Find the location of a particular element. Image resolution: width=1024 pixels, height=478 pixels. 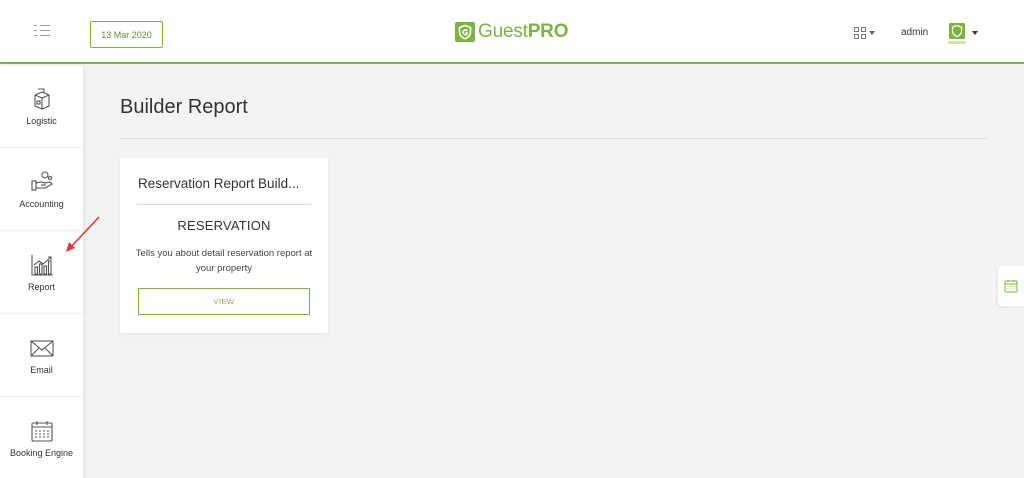

title-divider is located at coordinates (553, 138).